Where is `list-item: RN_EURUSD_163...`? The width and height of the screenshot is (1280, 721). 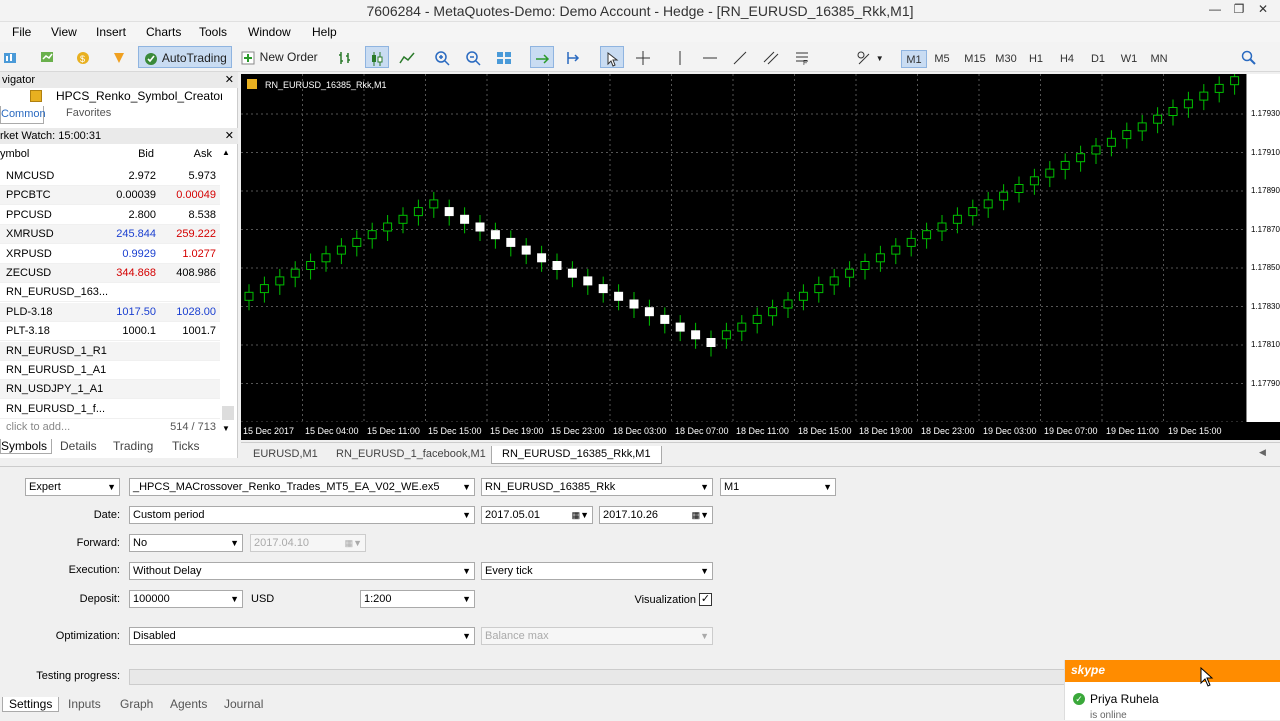
list-item: RN_EURUSD_163... is located at coordinates (110, 293).